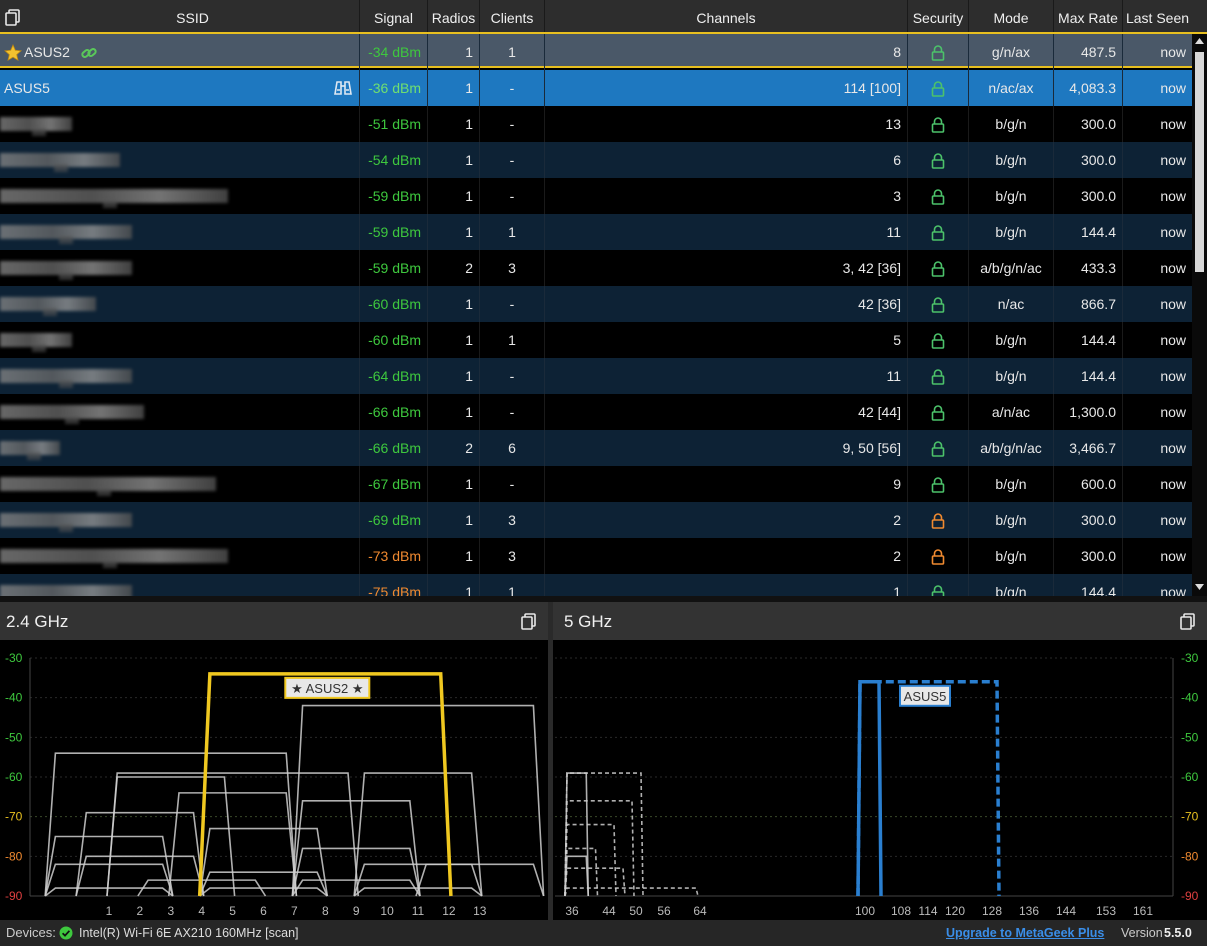 The width and height of the screenshot is (1207, 946). I want to click on version-label: Version, so click(1142, 933).